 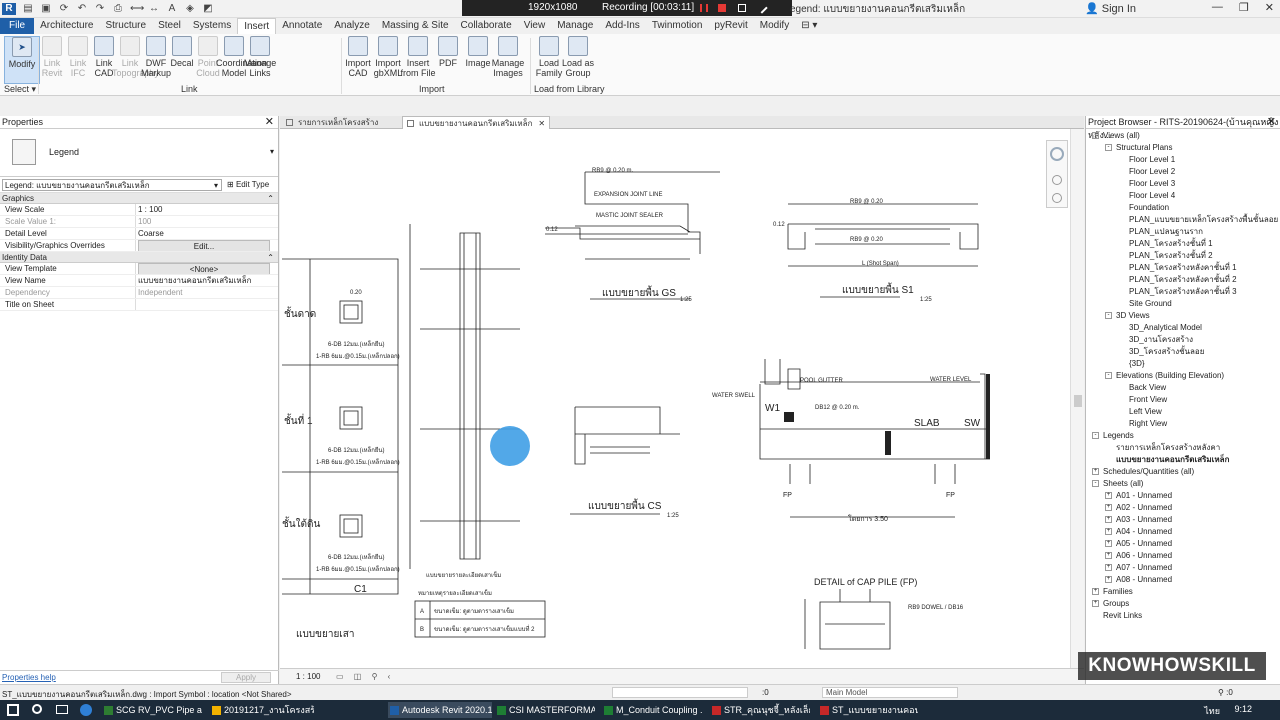 I want to click on open-icon: ▤, so click(x=28, y=9).